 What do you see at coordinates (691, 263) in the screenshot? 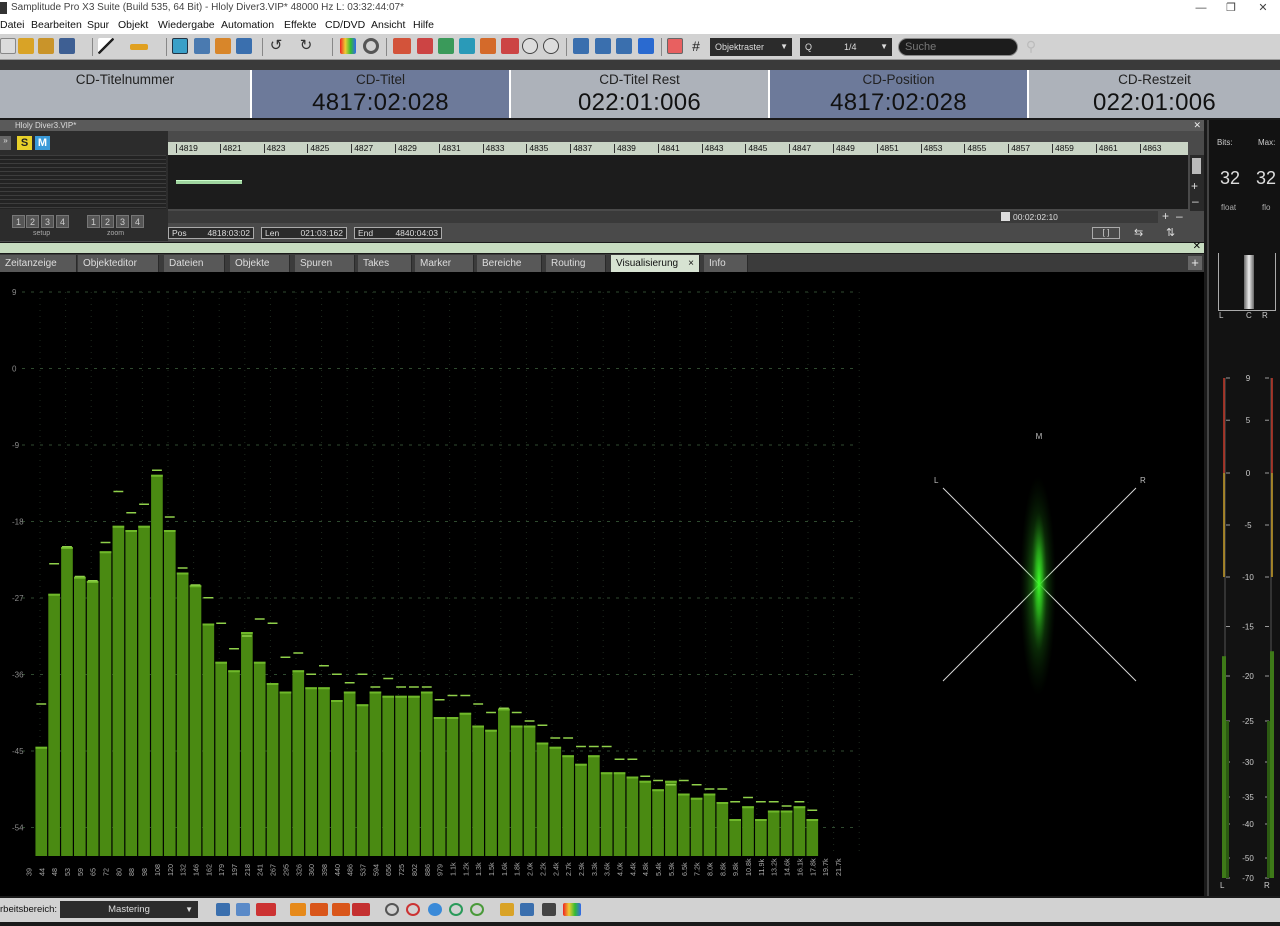
I see `close-tab-icon: ×` at bounding box center [691, 263].